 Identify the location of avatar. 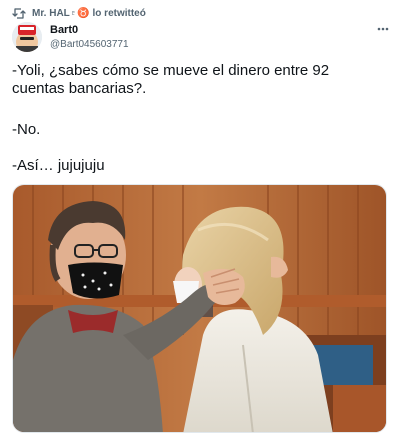
(27, 37).